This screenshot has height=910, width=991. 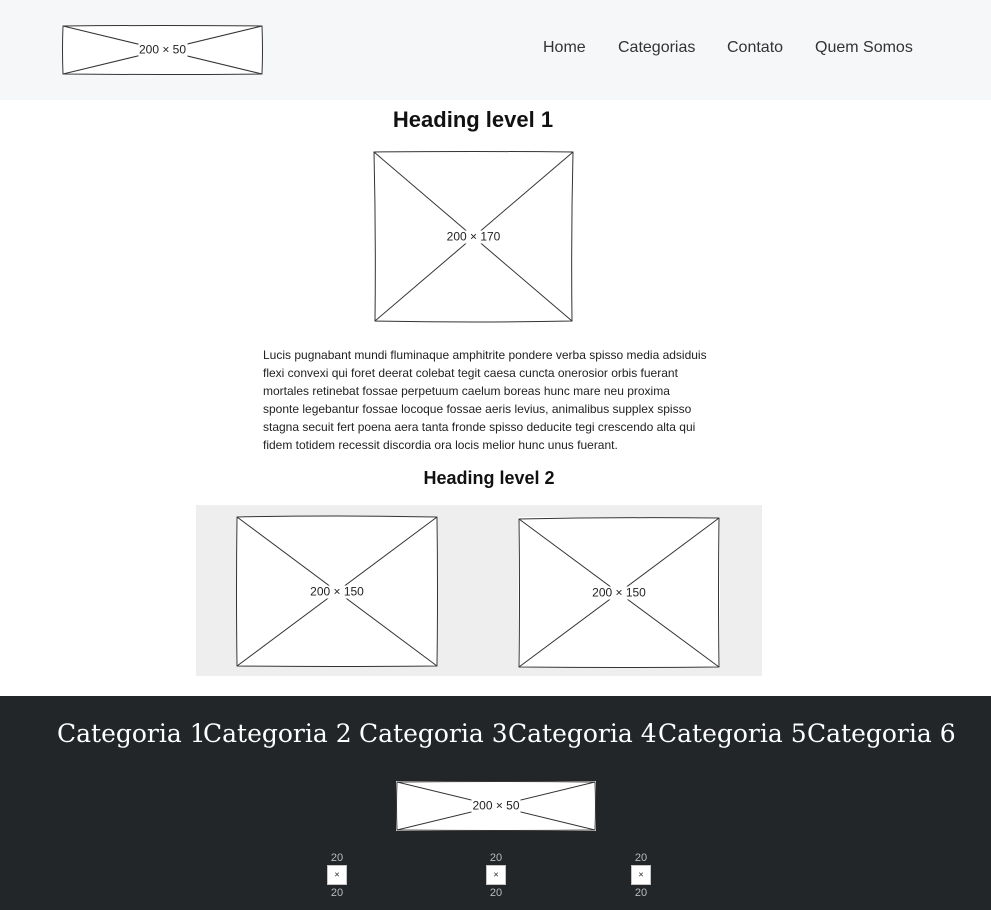 I want to click on page-heading-2: Heading level 2, so click(x=489, y=478).